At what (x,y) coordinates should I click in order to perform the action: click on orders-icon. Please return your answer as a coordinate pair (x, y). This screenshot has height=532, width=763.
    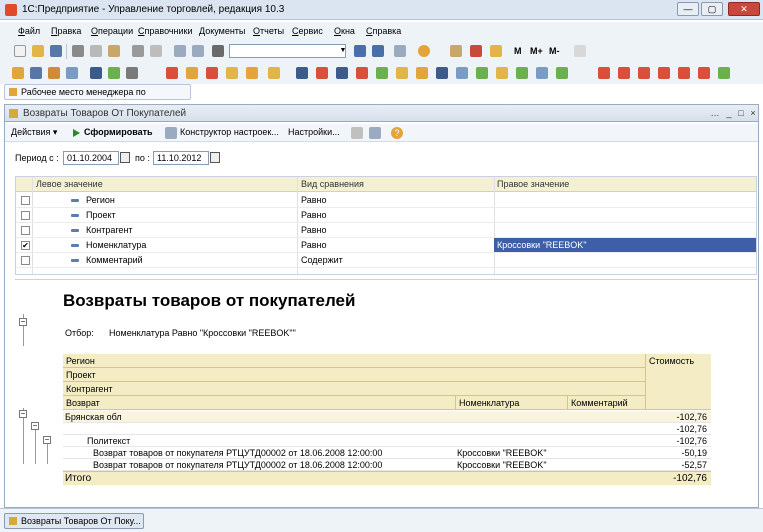
    Looking at the image, I should click on (54, 73).